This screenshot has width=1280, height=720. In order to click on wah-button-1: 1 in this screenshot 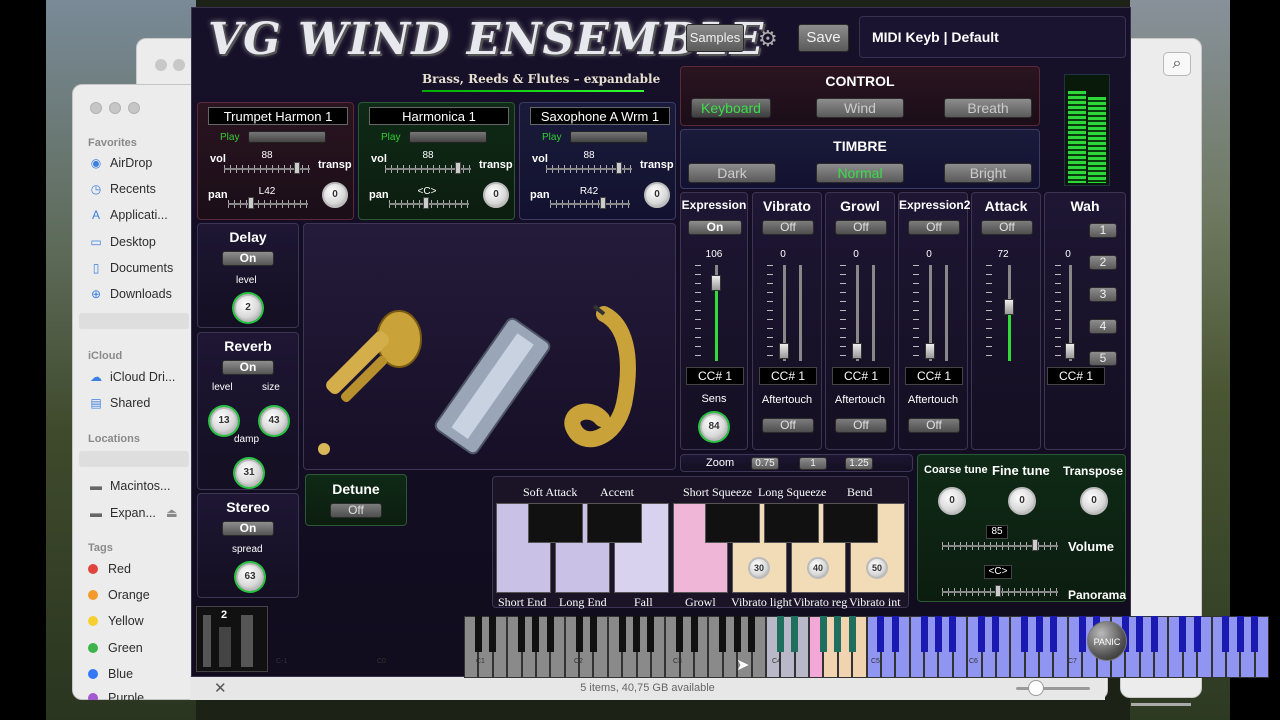, I will do `click(1103, 230)`.